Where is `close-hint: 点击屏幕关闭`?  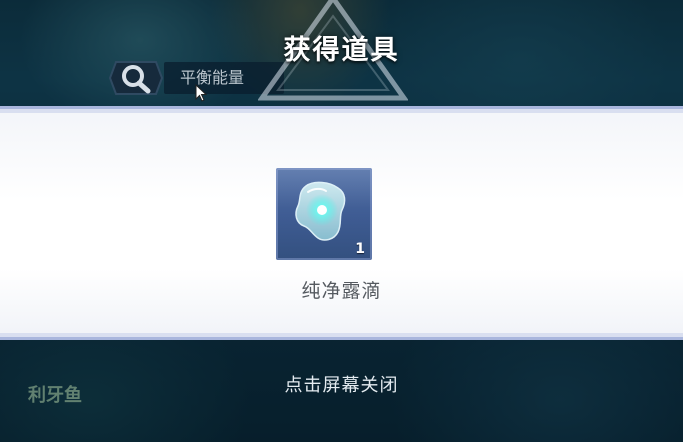
close-hint: 点击屏幕关闭 is located at coordinates (341, 384).